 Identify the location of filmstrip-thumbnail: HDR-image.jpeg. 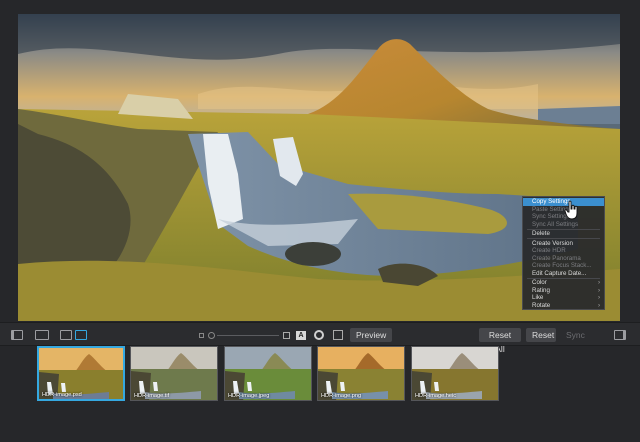
(268, 373).